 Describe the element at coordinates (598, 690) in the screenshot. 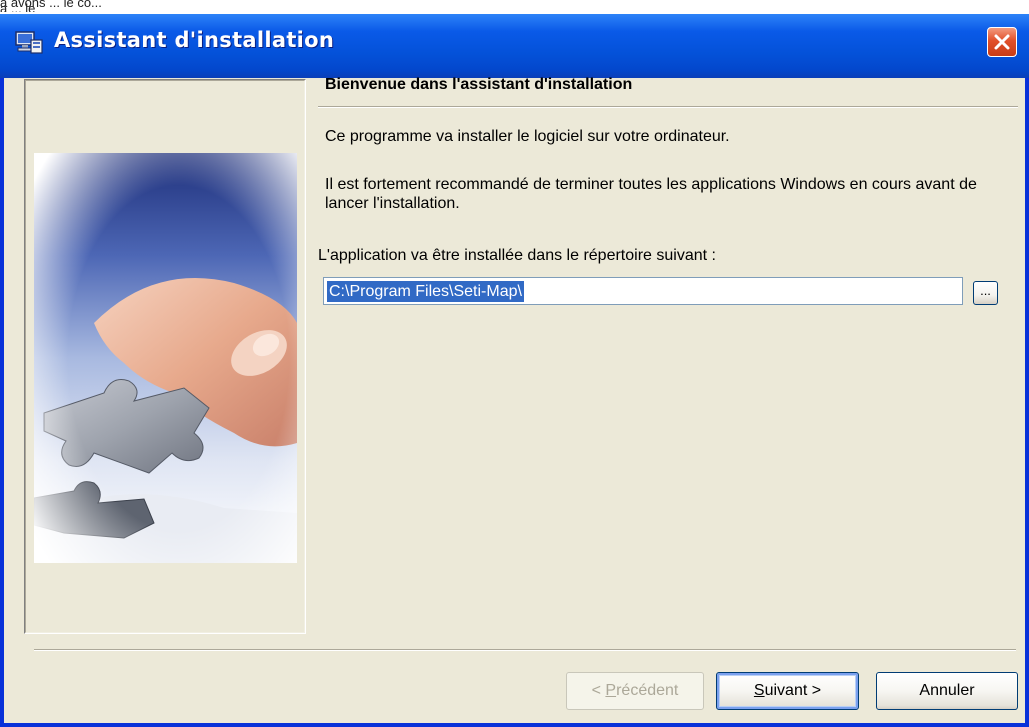

I see `previous-prefix: <` at that location.